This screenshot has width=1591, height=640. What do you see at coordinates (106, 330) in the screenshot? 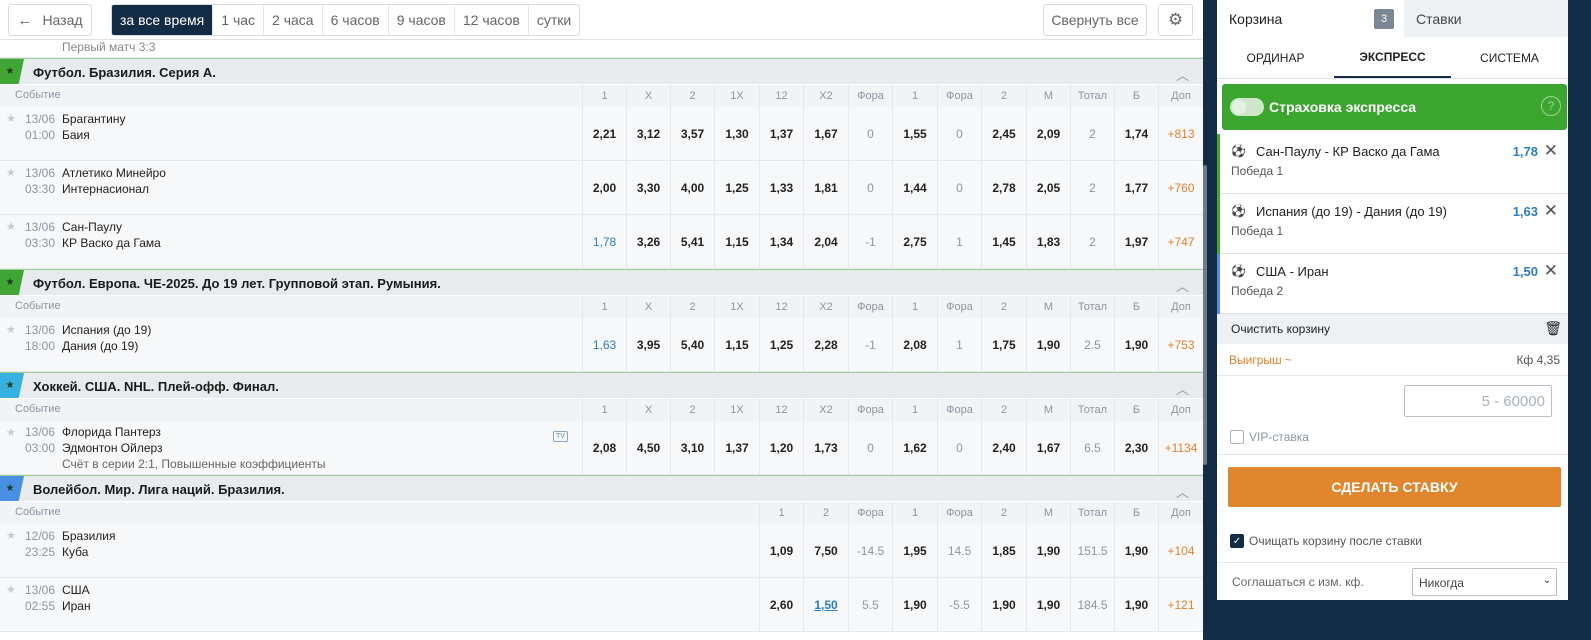
I see `team-home: Испания (до 19)` at bounding box center [106, 330].